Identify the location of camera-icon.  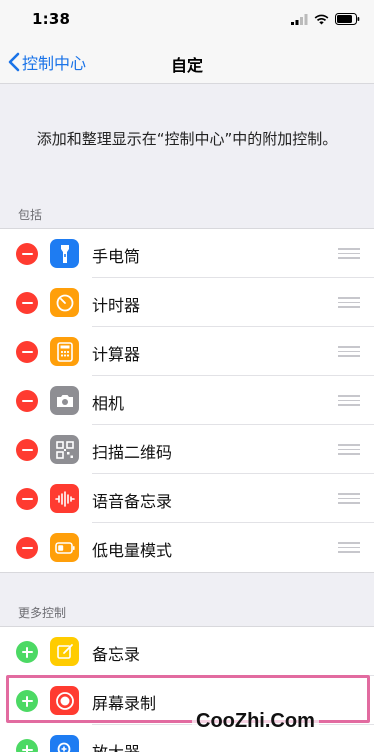
(64, 400).